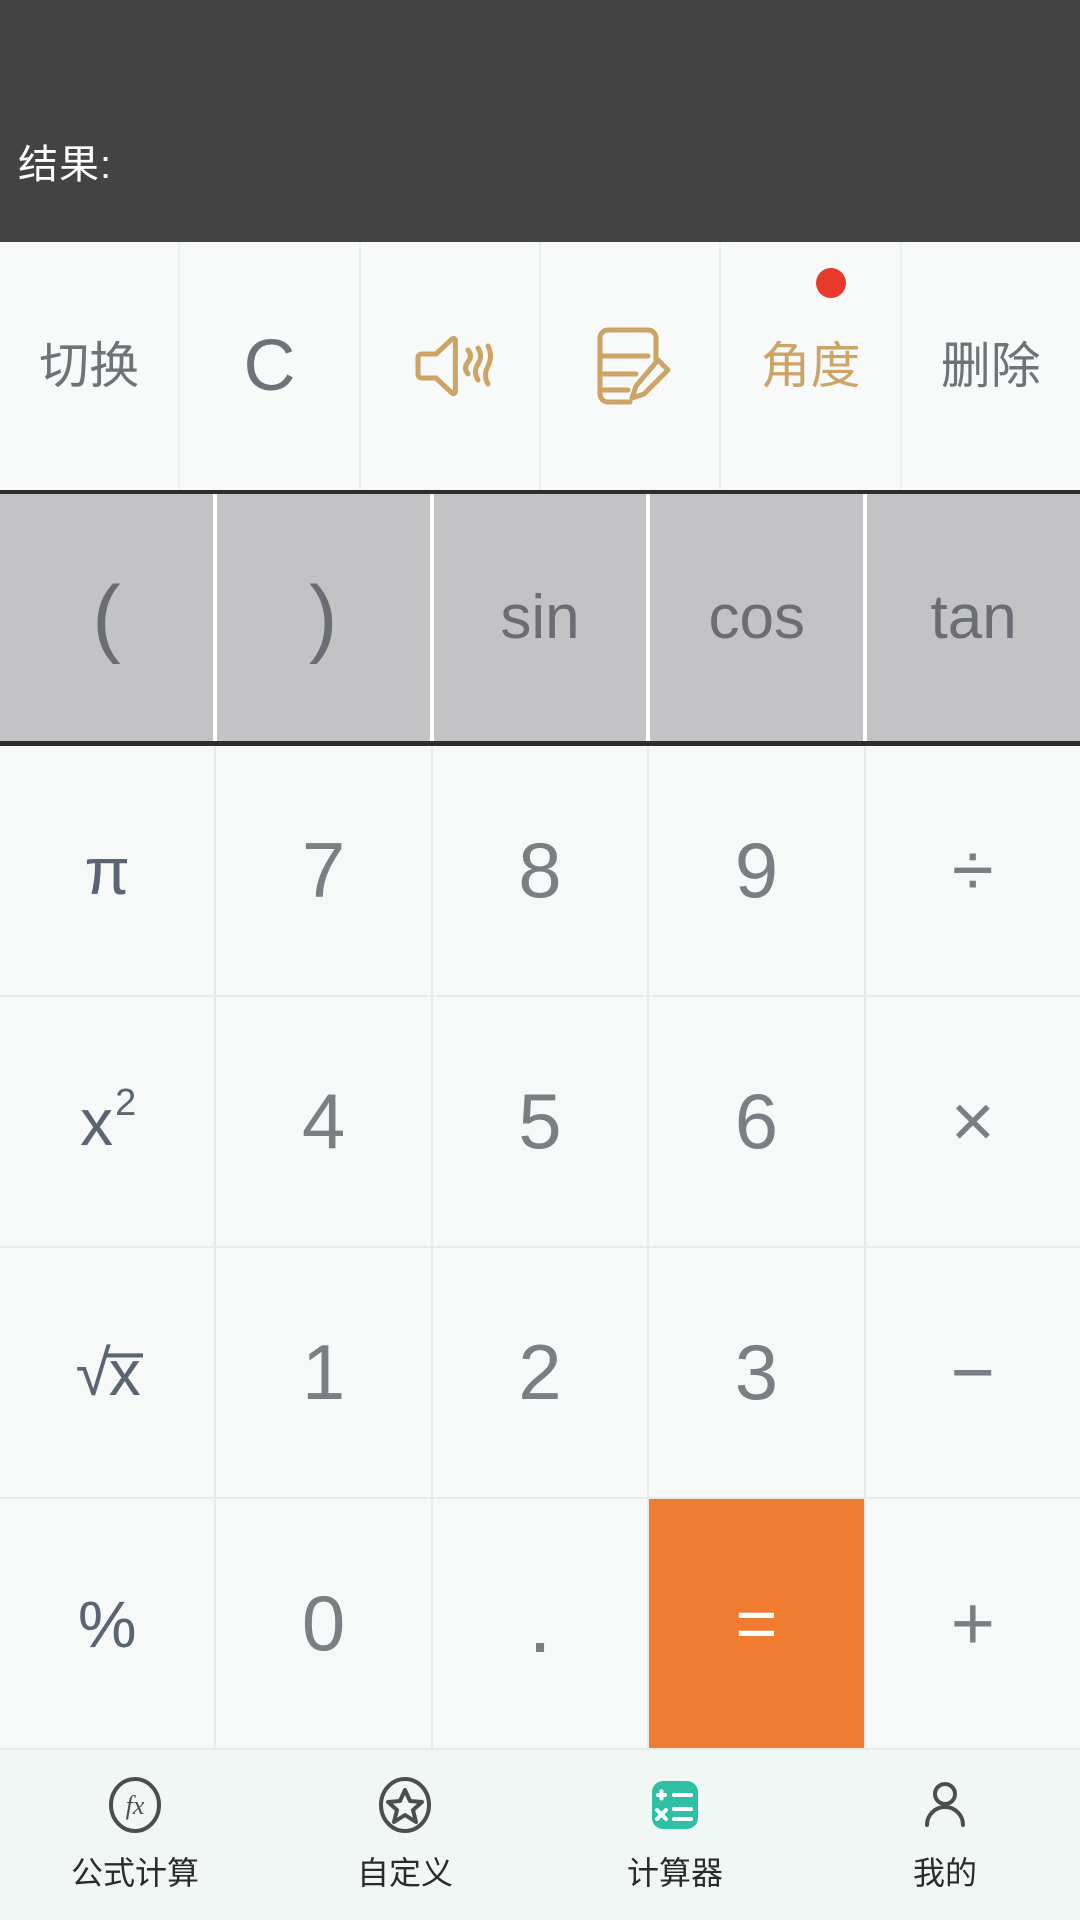  What do you see at coordinates (972, 1121) in the screenshot?
I see `key-multiply: ×` at bounding box center [972, 1121].